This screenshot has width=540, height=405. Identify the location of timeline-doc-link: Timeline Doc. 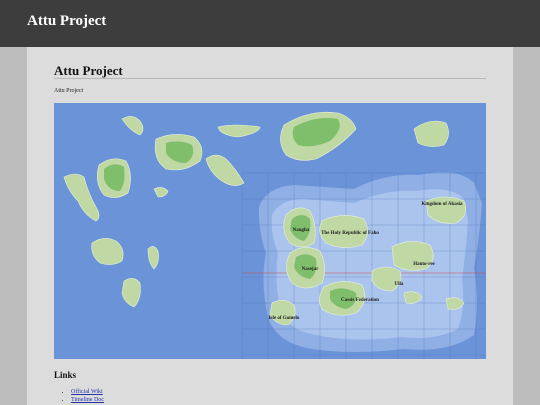
(87, 400).